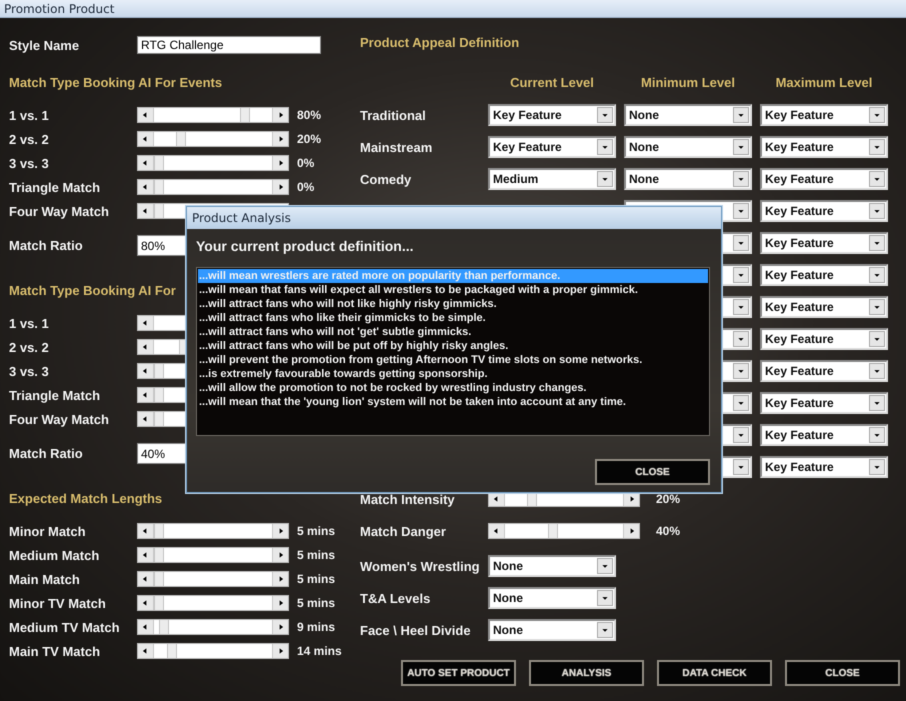  What do you see at coordinates (652, 472) in the screenshot?
I see `close-button: CLOSE` at bounding box center [652, 472].